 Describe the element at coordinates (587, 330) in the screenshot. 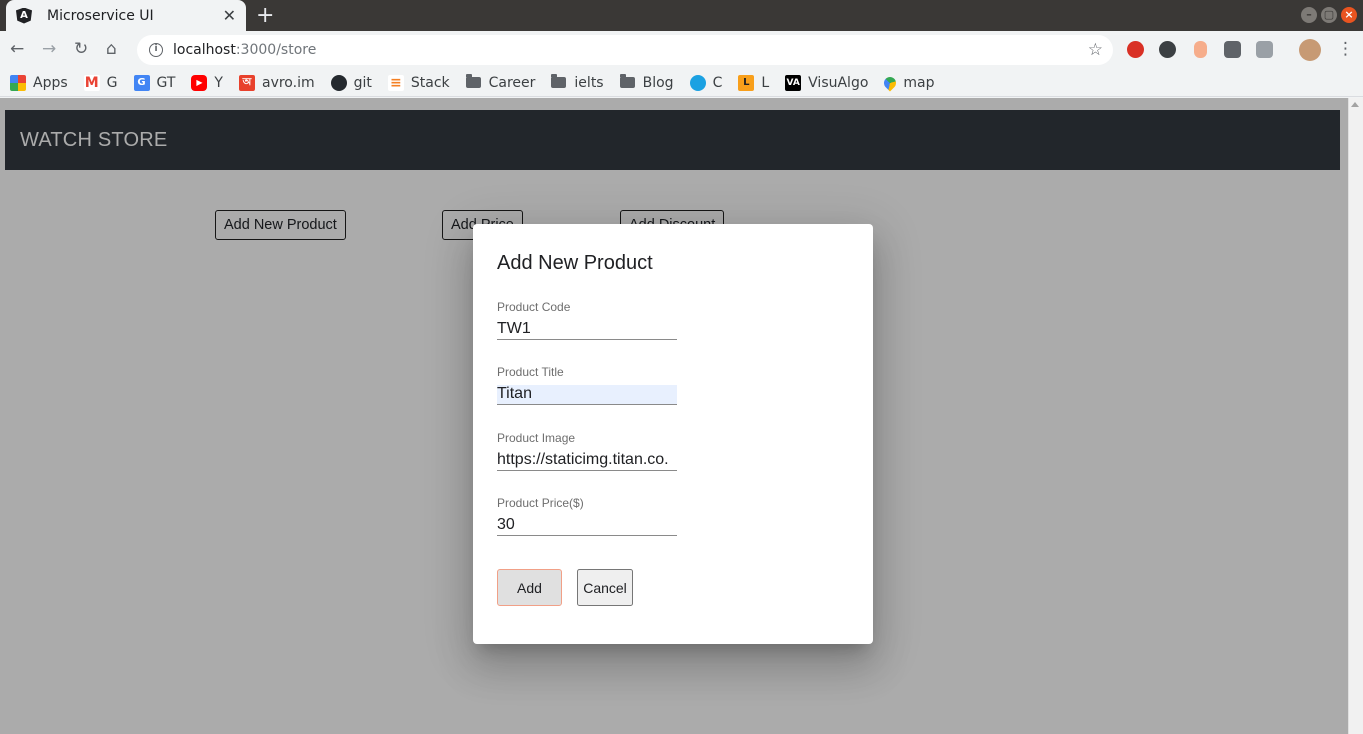

I see `product-code-input: TW1` at that location.